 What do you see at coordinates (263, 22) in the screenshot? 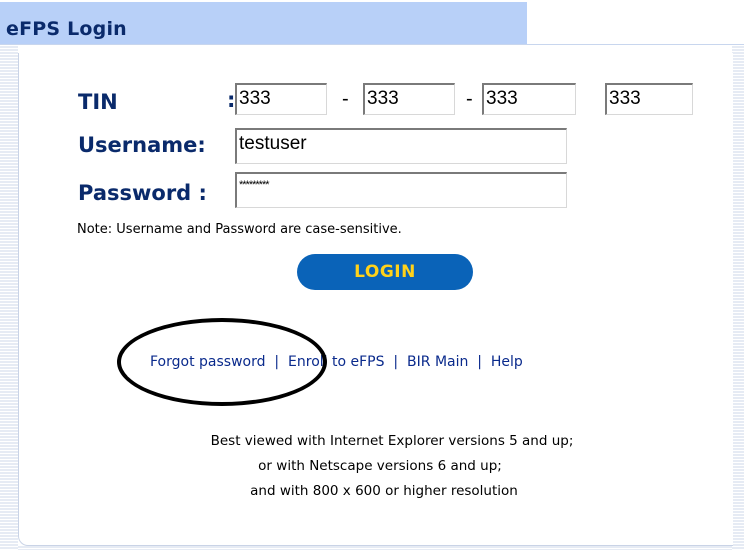
I see `title-tab: eFPS Login` at bounding box center [263, 22].